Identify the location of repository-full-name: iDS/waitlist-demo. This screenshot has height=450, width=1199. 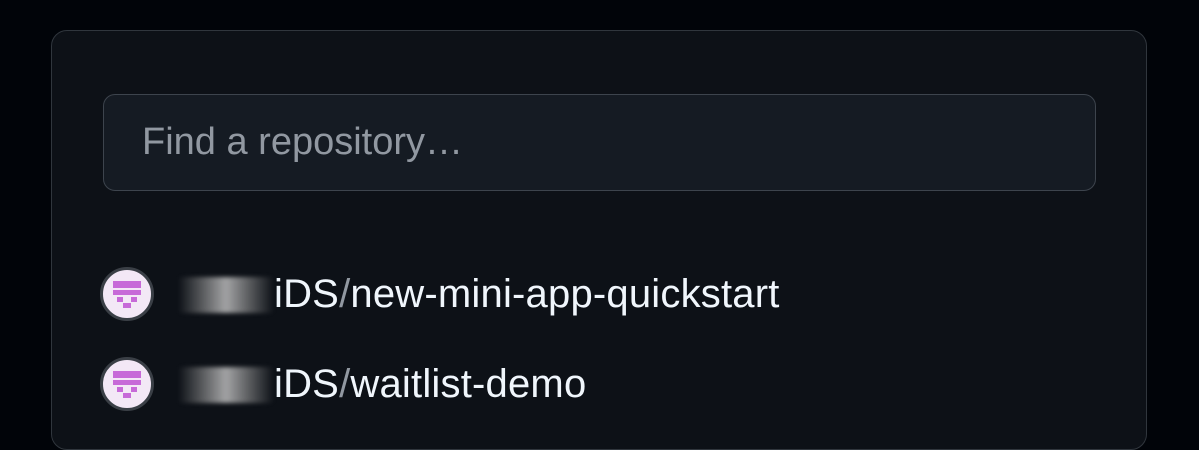
(382, 384).